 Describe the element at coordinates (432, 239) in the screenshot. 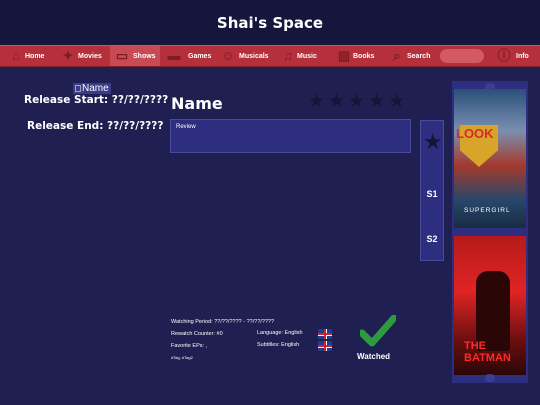

I see `season-button-s2: S2` at that location.